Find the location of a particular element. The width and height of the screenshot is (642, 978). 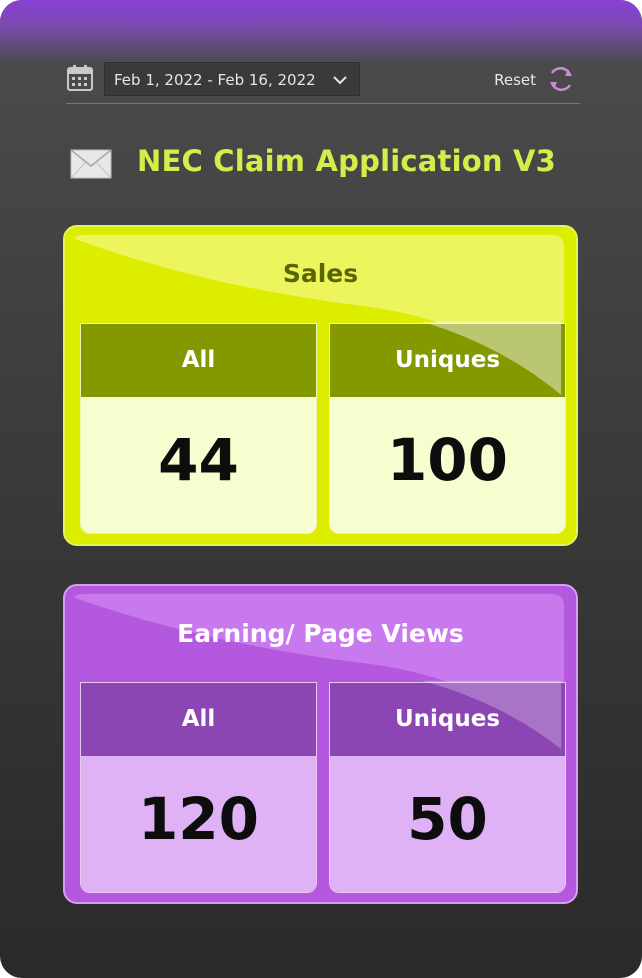

mail-icon is located at coordinates (91, 164).